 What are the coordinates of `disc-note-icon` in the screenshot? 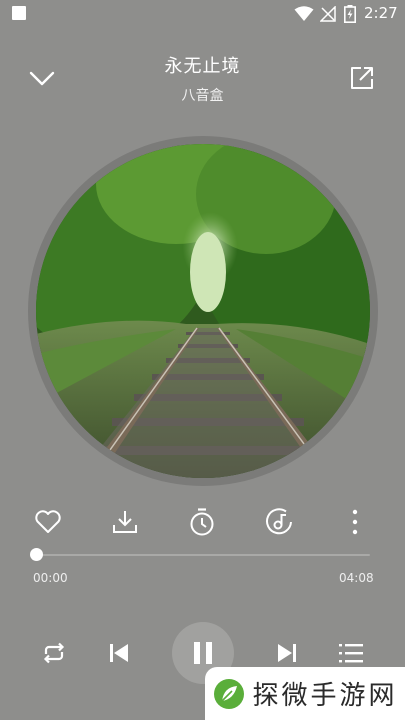 It's located at (279, 521).